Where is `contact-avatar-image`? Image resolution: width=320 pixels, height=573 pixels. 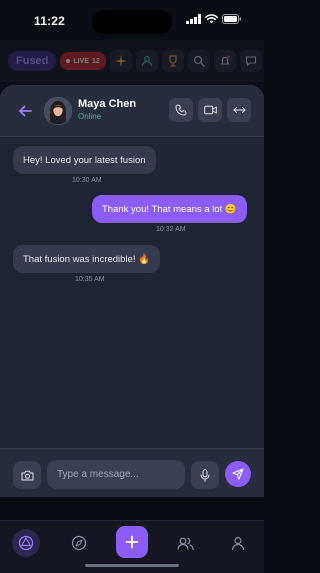 contact-avatar-image is located at coordinates (58, 111).